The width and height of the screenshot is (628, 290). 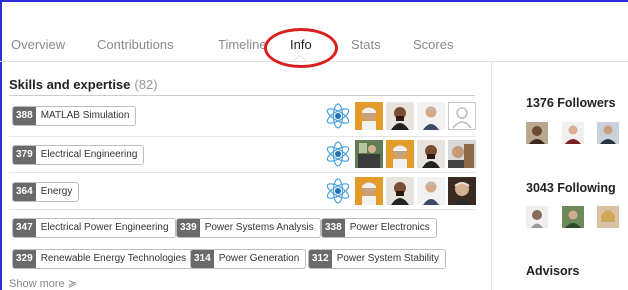 I want to click on skill-tag-renewable-energy-technologies: 329 Renewable Energy Technologies, so click(x=103, y=259).